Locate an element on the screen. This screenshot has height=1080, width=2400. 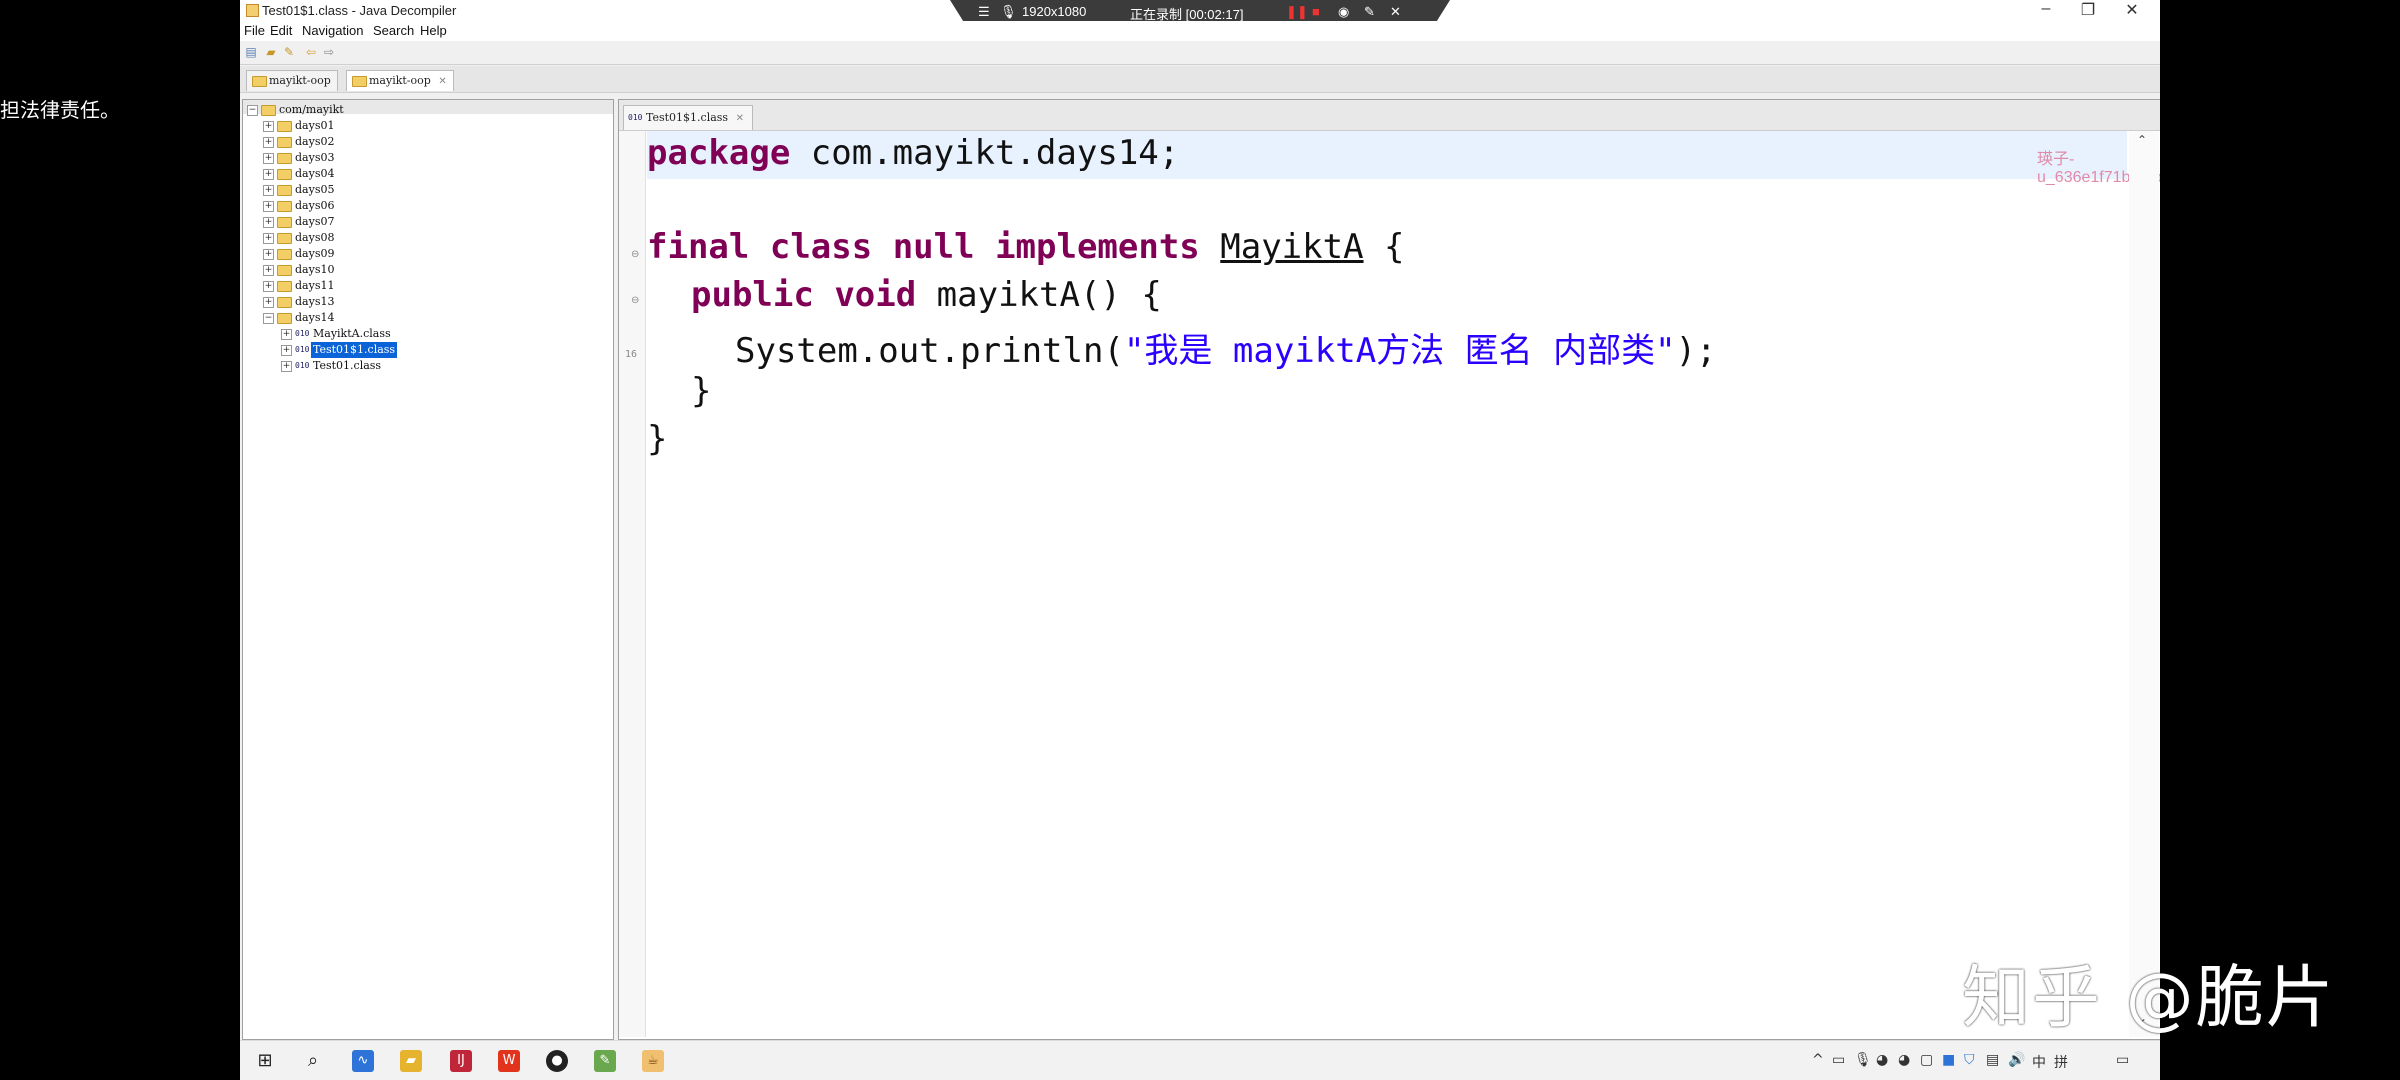
file-explorer-icon: ▰ is located at coordinates (411, 1061).